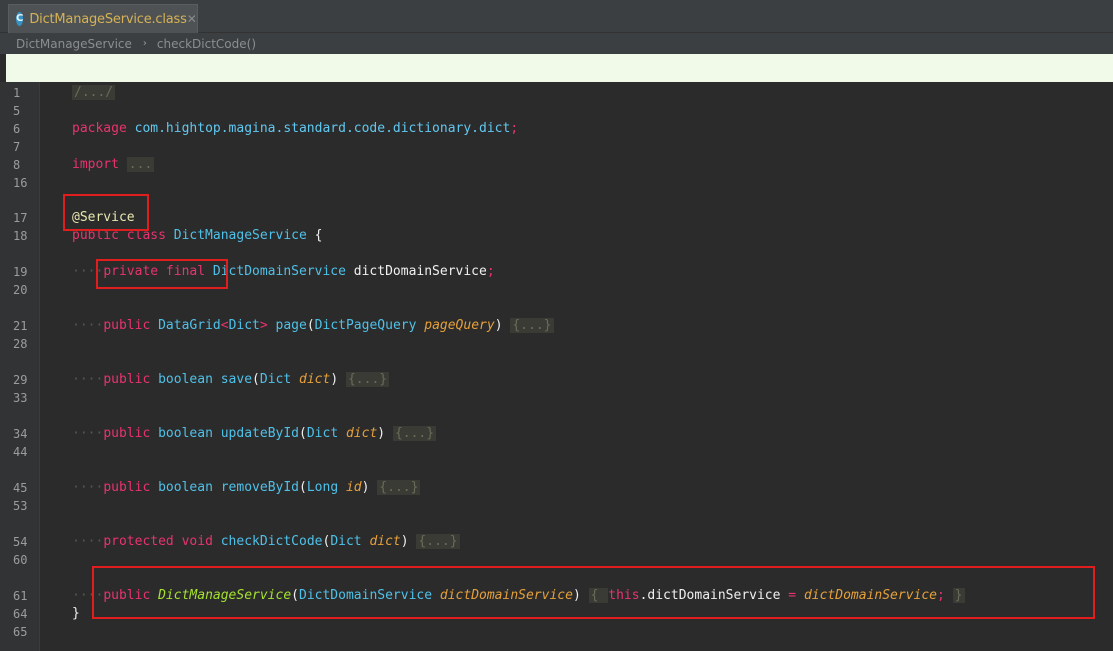 This screenshot has height=651, width=1113. What do you see at coordinates (144, 43) in the screenshot?
I see `chevron-right-icon: ›` at bounding box center [144, 43].